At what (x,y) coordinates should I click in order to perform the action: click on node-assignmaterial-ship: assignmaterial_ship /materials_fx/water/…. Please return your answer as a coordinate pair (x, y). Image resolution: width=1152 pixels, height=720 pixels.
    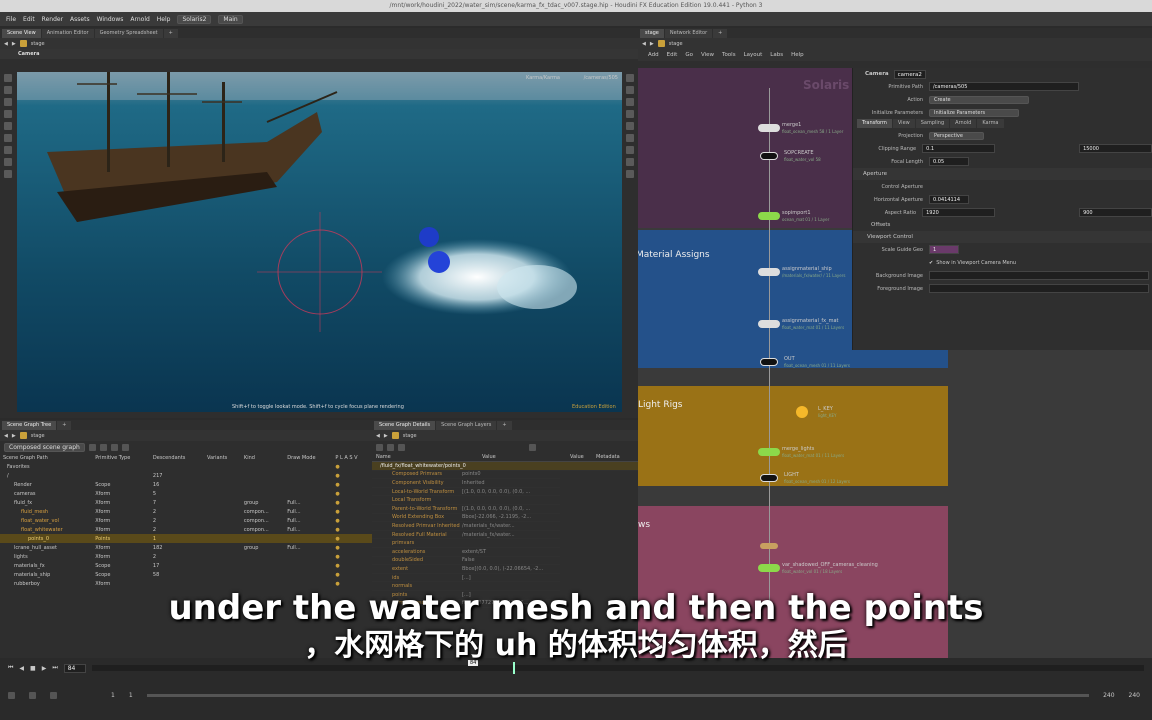
    Looking at the image, I should click on (801, 272).